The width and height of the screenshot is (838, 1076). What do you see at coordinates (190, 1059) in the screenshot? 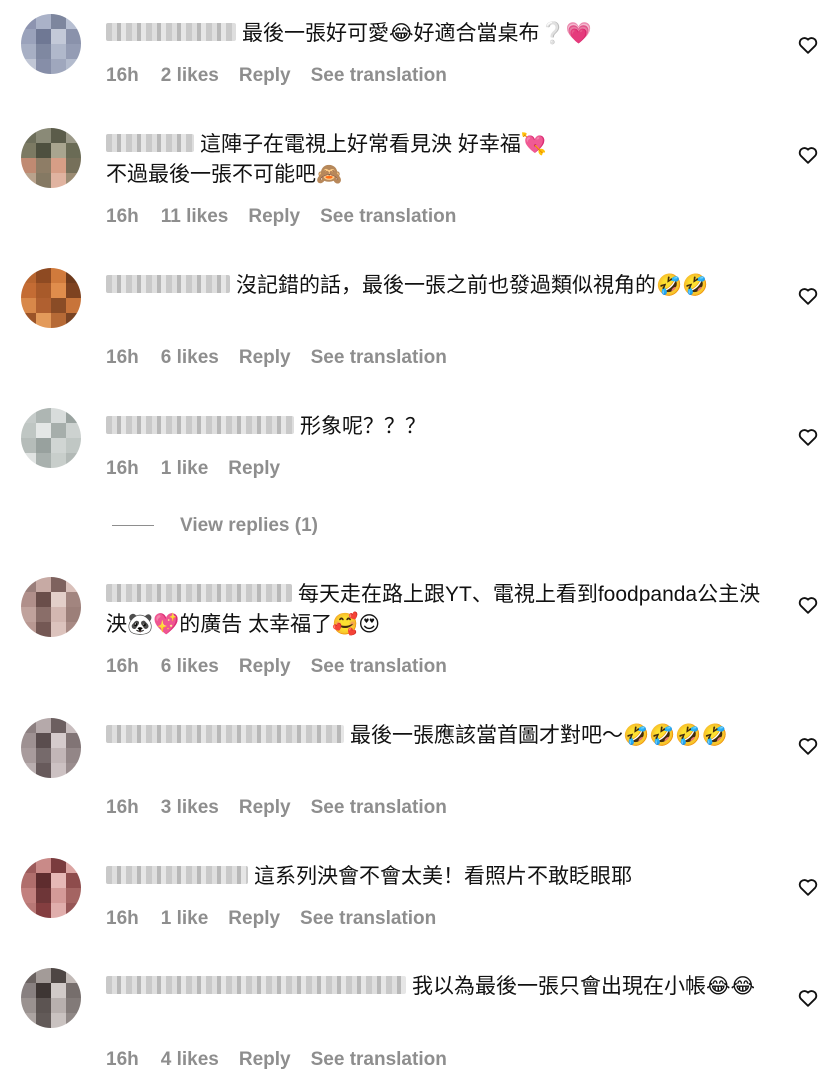
I see `likes-count: 4 likes` at bounding box center [190, 1059].